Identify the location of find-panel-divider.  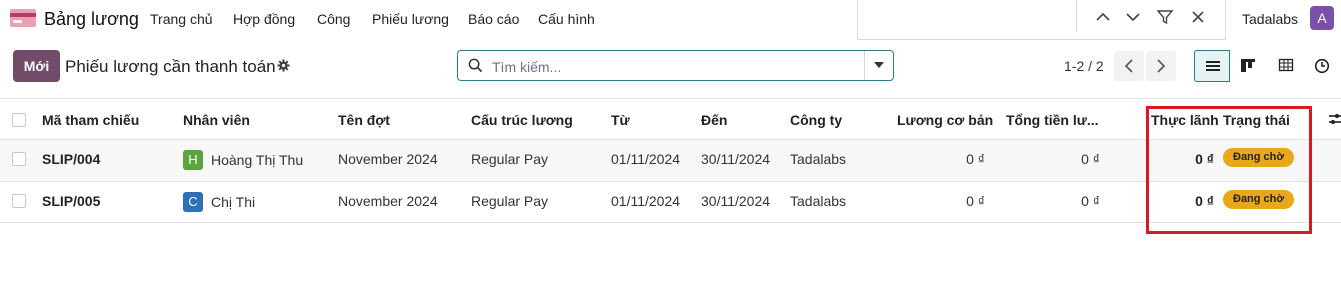
(1076, 16).